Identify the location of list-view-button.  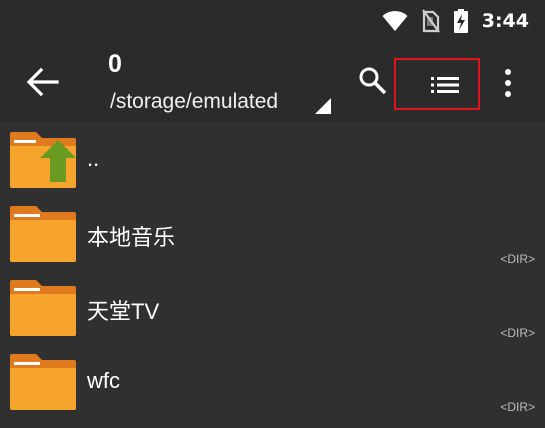
(437, 84).